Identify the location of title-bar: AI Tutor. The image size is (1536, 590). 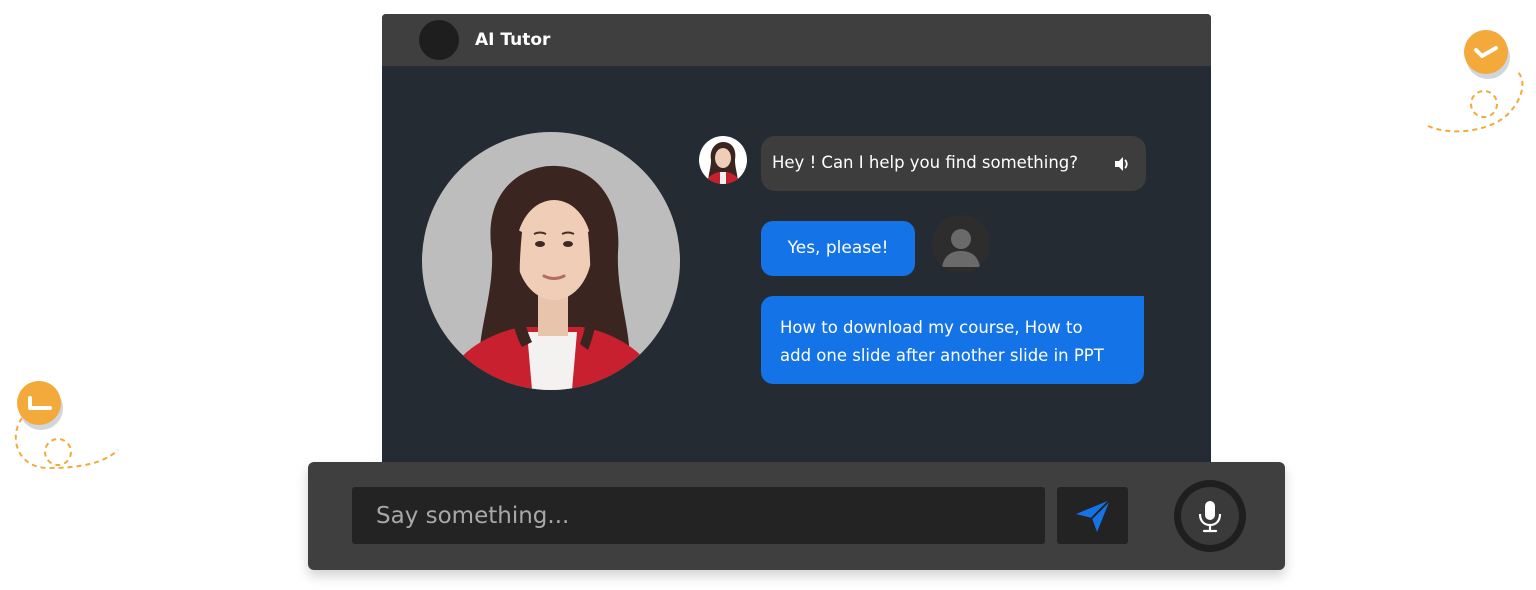
(796, 40).